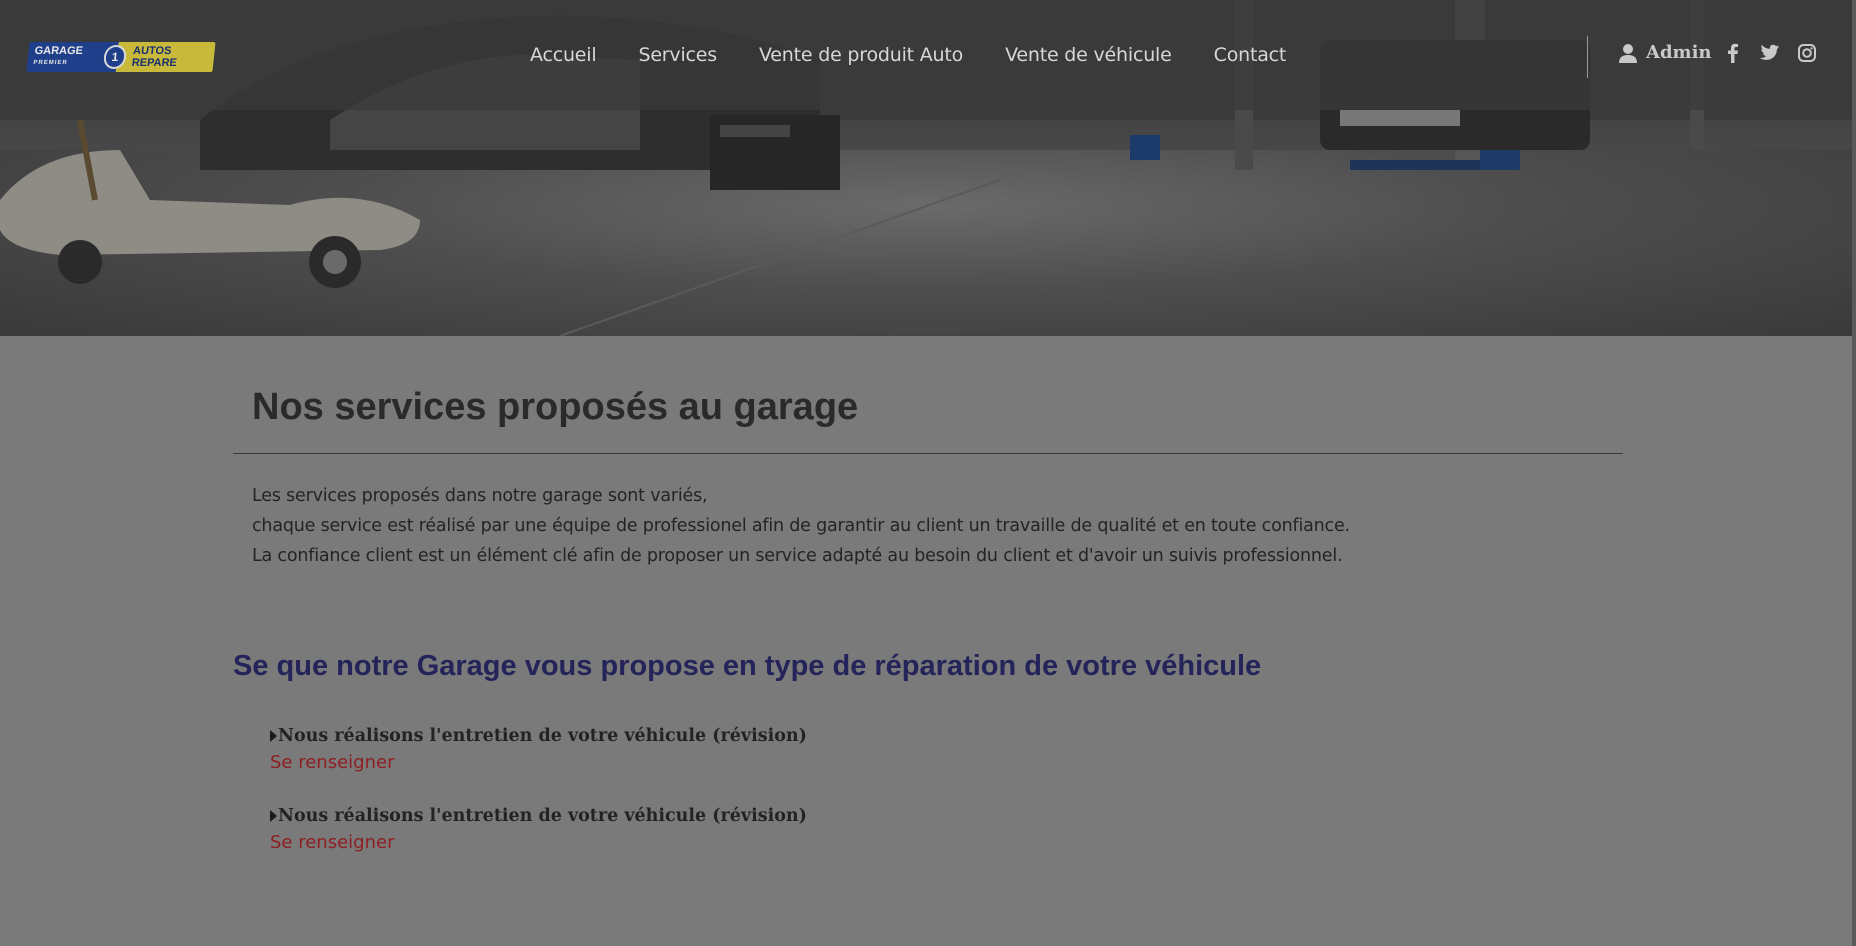 This screenshot has width=1856, height=946. I want to click on admin-link: Admin, so click(1665, 52).